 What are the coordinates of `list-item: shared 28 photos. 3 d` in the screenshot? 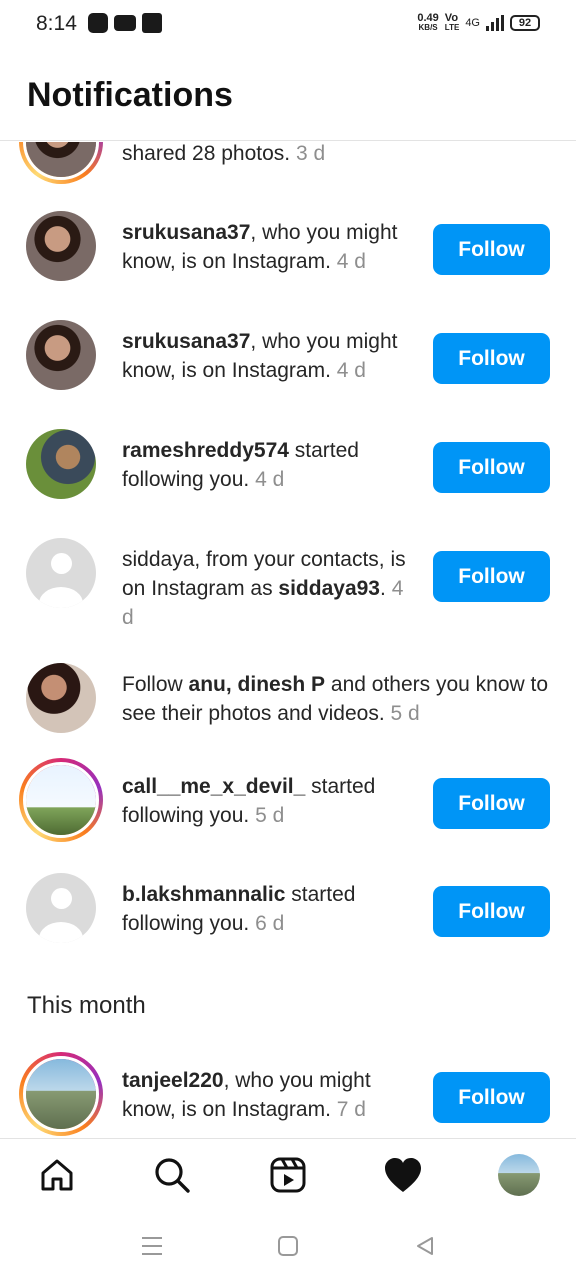 It's located at (288, 163).